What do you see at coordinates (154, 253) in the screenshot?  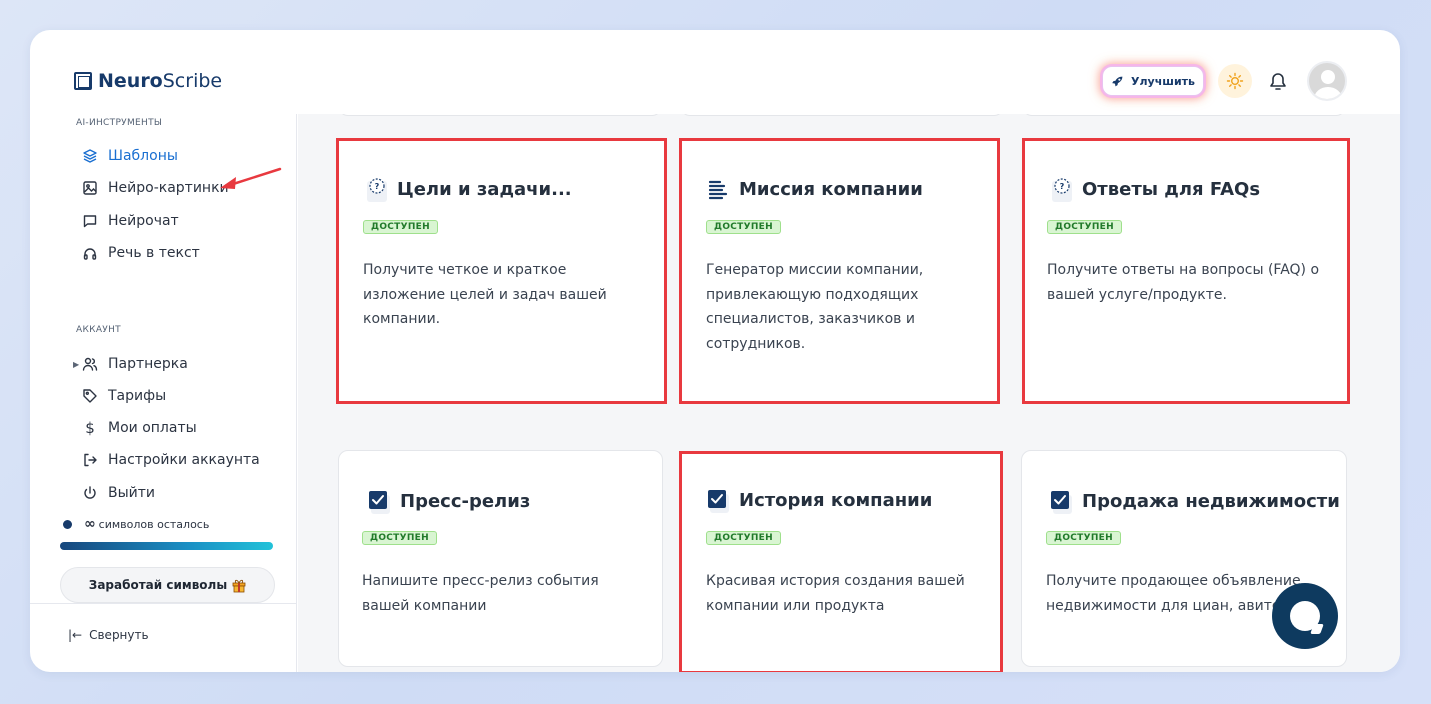 I see `sidebar-item-label: Речь в текст` at bounding box center [154, 253].